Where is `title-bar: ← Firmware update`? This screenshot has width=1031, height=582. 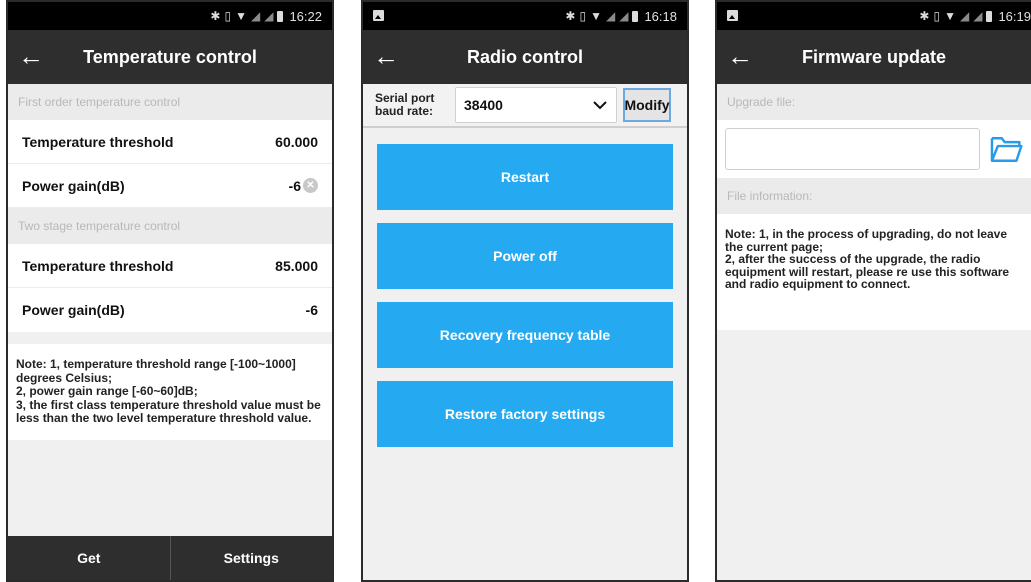
title-bar: ← Firmware update is located at coordinates (874, 57).